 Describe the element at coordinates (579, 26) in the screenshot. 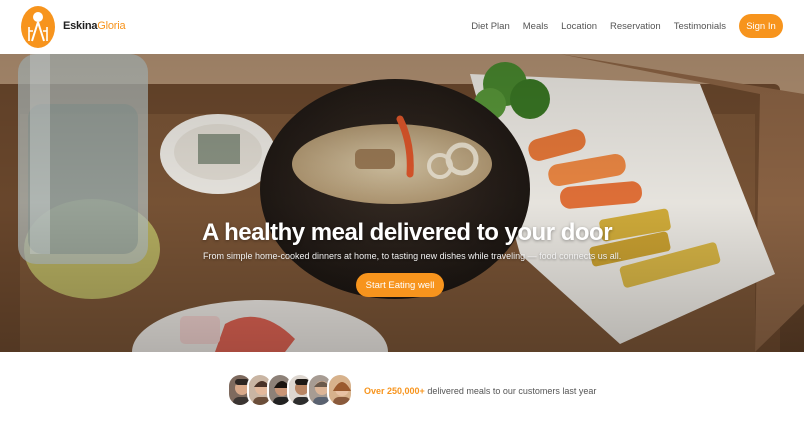

I see `nav-link-location: Location` at that location.